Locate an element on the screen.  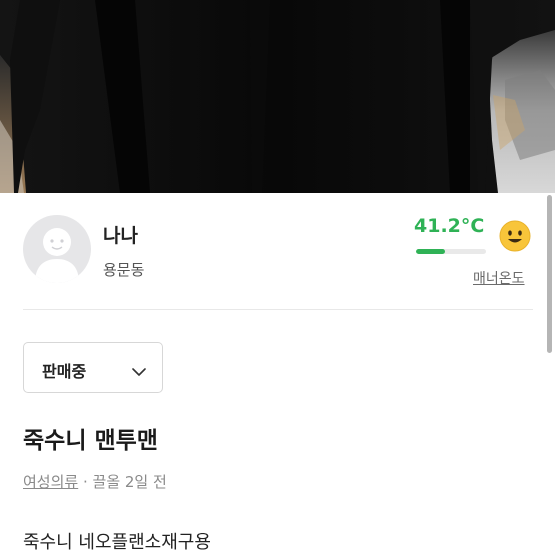
seller-name: 나나 is located at coordinates (120, 234).